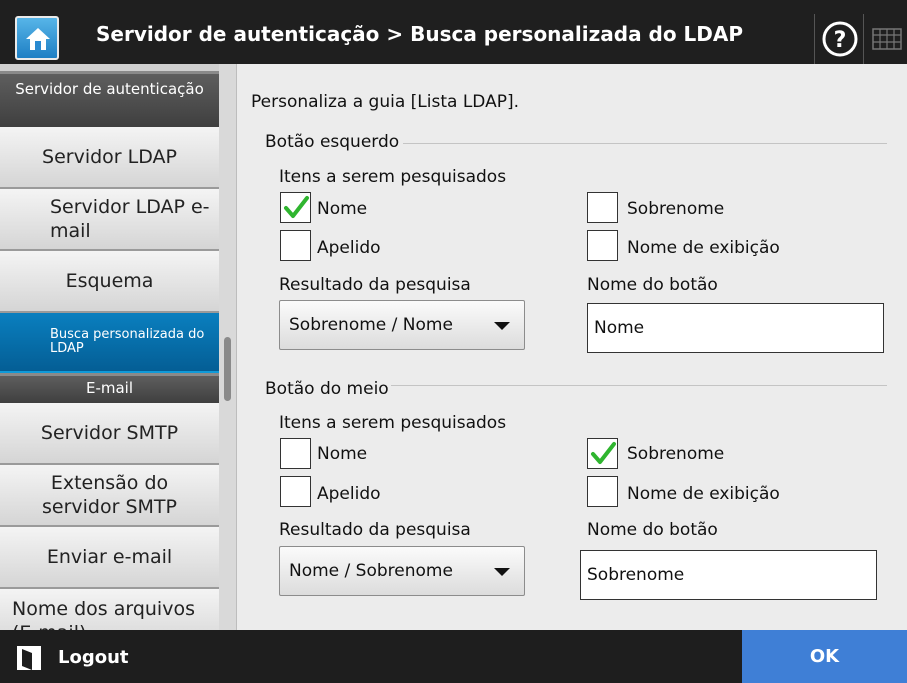 This screenshot has width=907, height=683. Describe the element at coordinates (227, 369) in the screenshot. I see `sidebar-scrollbar-thumb` at that location.